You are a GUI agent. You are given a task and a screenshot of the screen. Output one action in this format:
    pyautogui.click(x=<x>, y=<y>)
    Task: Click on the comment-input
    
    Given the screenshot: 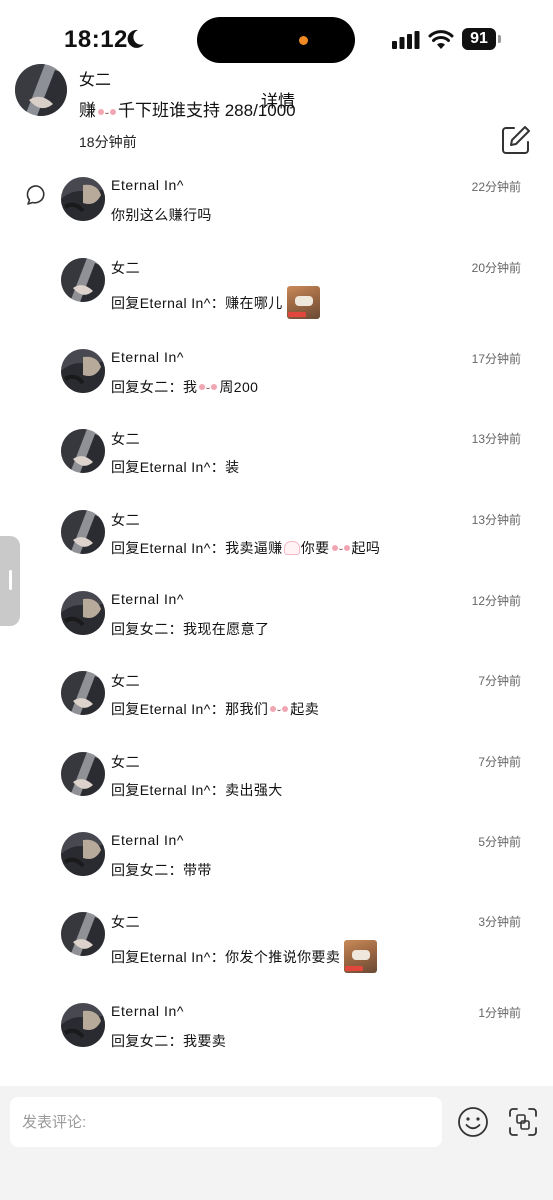 What is the action you would take?
    pyautogui.click(x=226, y=1122)
    